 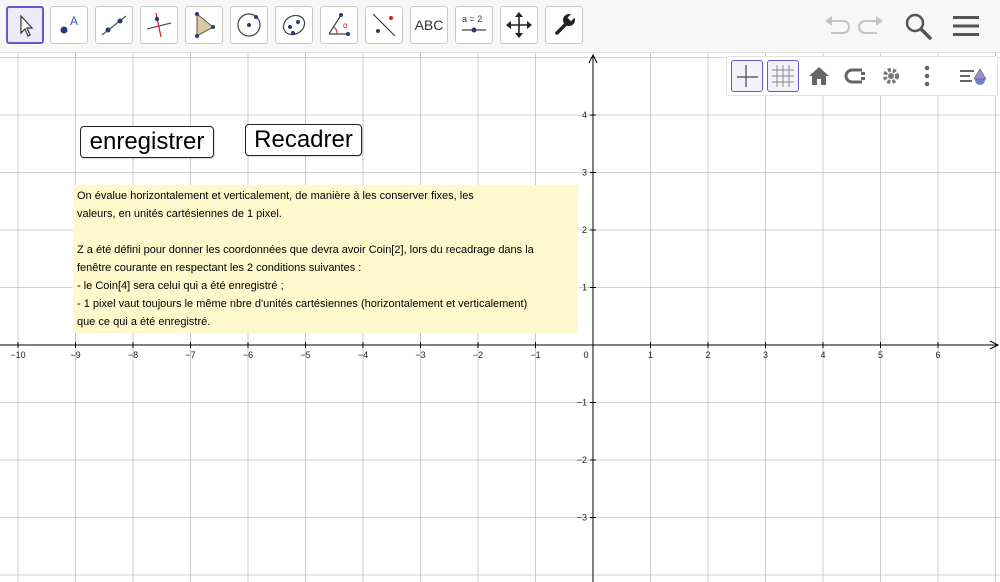 I want to click on slider-tool-icon: a = 2, so click(x=474, y=23).